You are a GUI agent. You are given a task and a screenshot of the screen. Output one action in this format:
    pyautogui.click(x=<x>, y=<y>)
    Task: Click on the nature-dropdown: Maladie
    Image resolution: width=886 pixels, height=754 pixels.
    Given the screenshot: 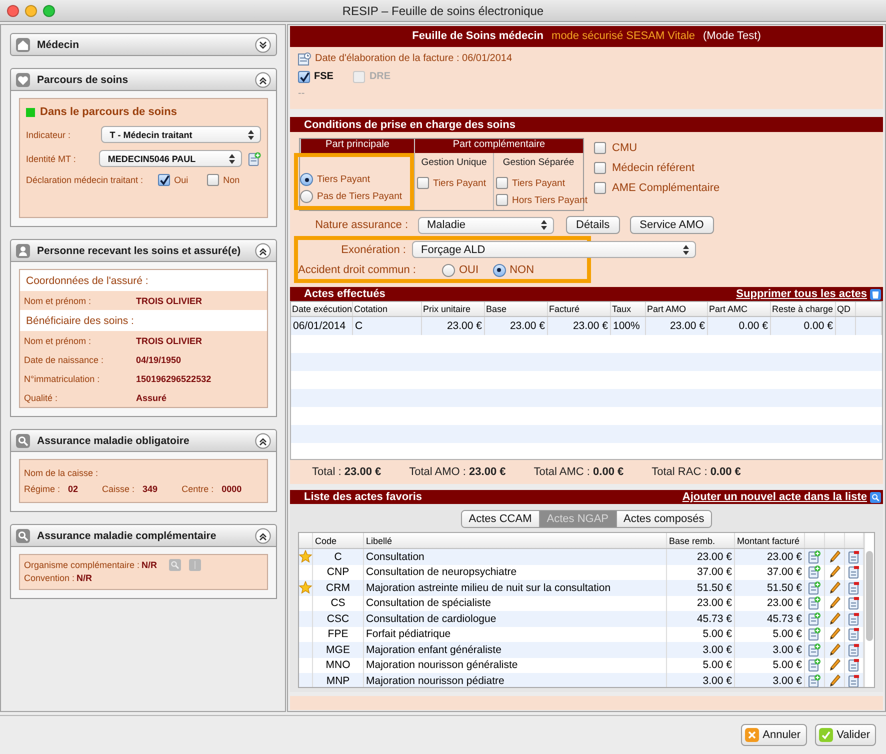 What is the action you would take?
    pyautogui.click(x=486, y=225)
    